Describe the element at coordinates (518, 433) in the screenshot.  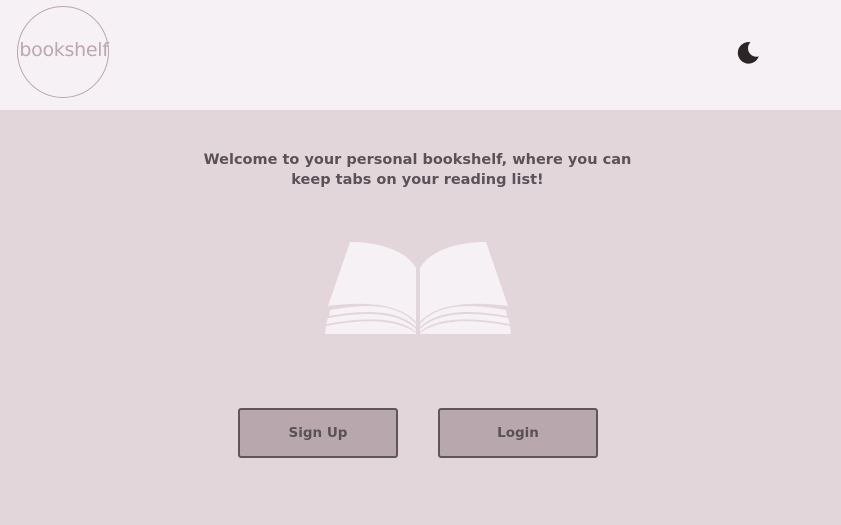
I see `login-button: Login` at that location.